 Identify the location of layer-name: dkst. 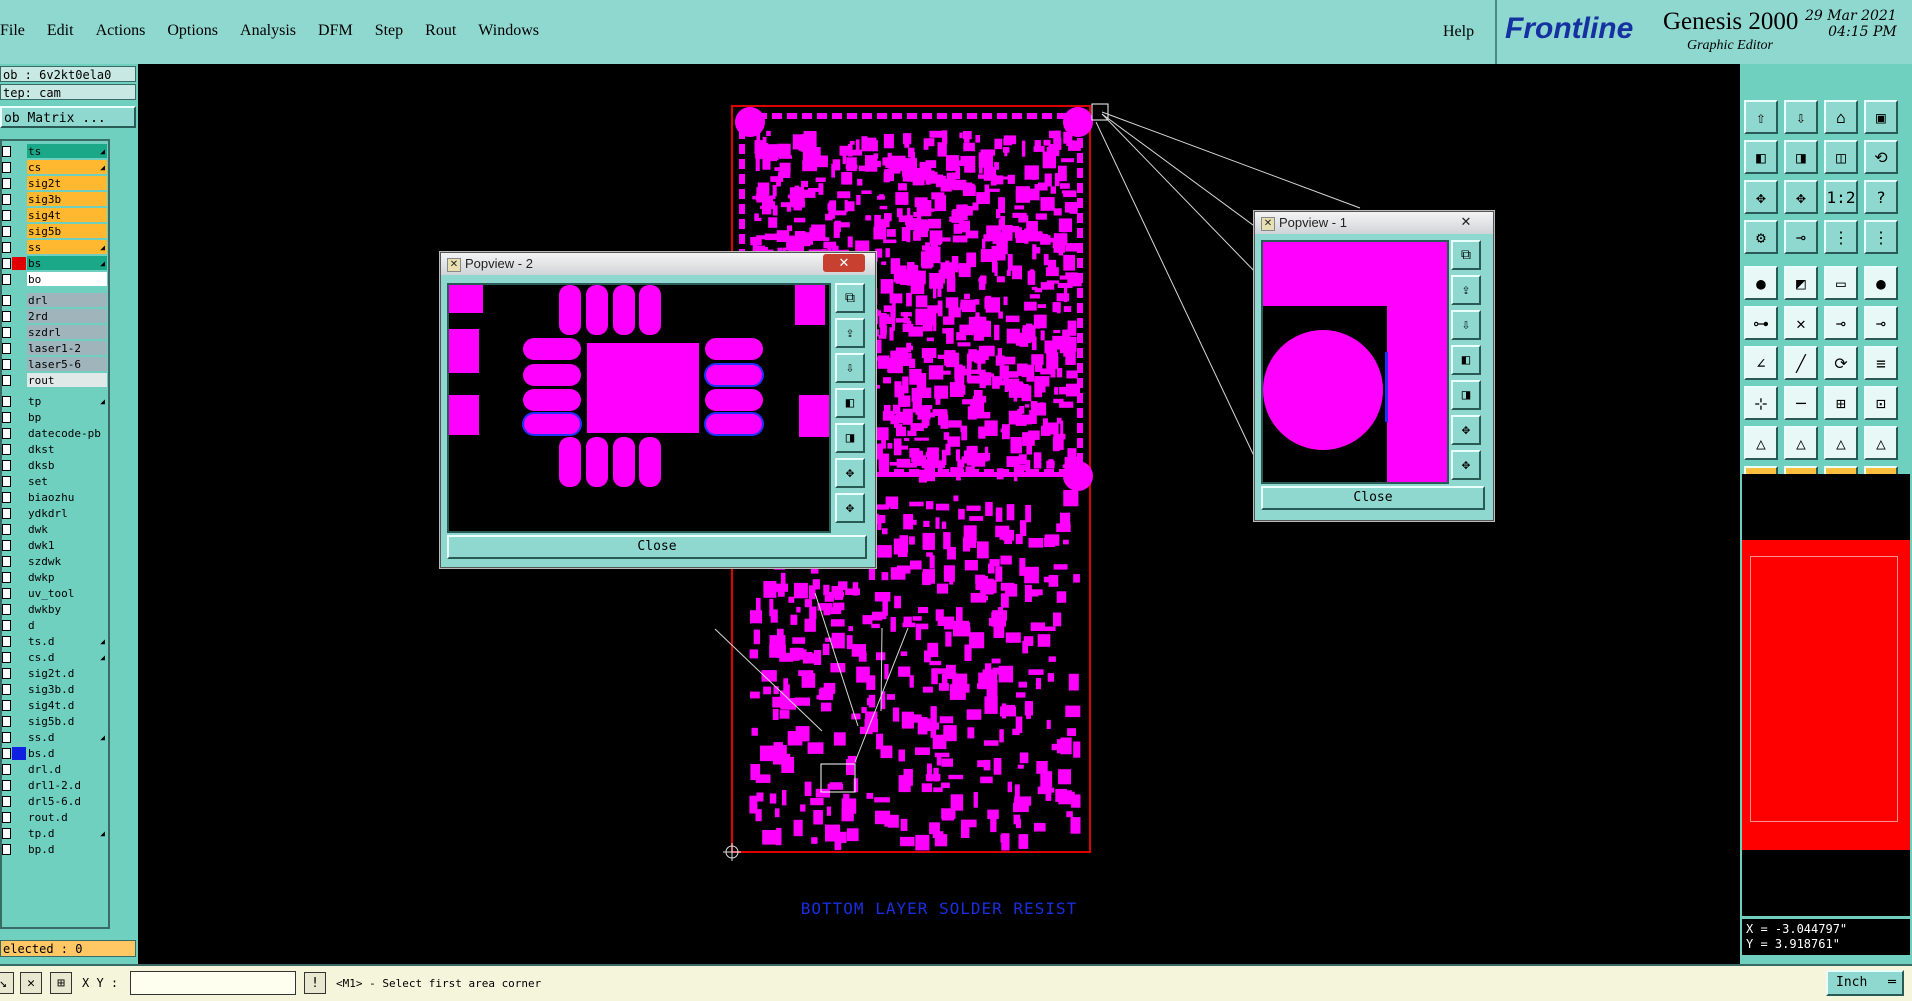
(67, 449).